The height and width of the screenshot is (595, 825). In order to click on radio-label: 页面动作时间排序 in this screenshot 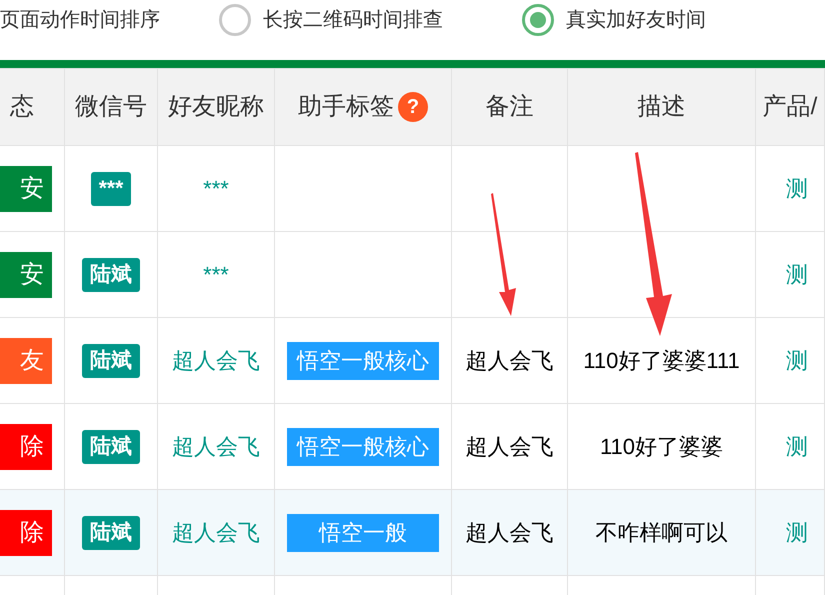, I will do `click(80, 20)`.